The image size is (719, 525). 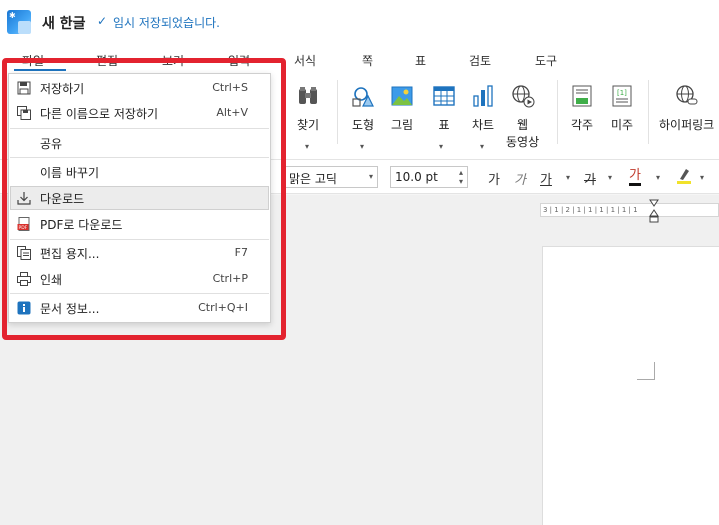 I want to click on italic-button: 가, so click(x=520, y=178).